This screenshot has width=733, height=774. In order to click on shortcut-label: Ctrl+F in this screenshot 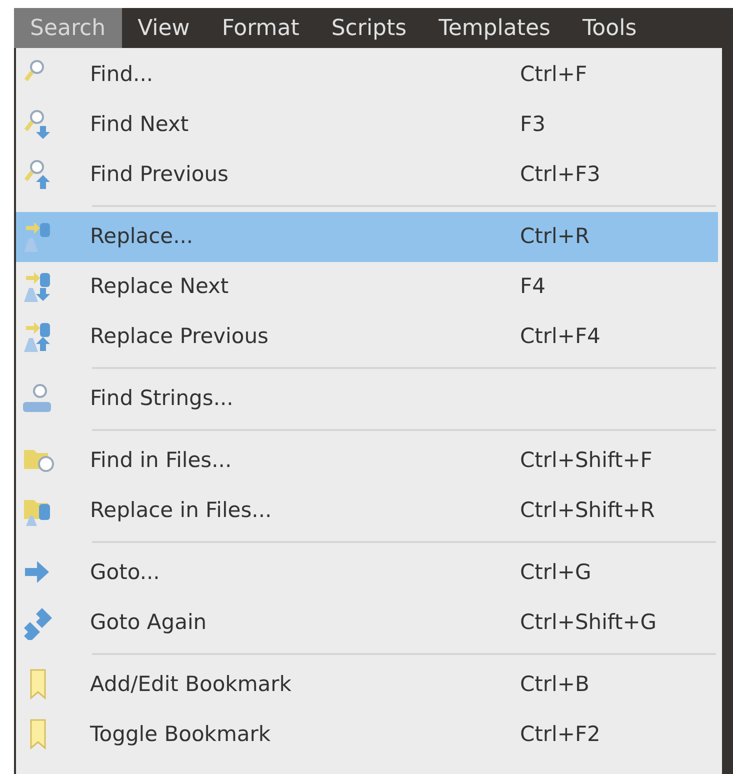, I will do `click(554, 74)`.